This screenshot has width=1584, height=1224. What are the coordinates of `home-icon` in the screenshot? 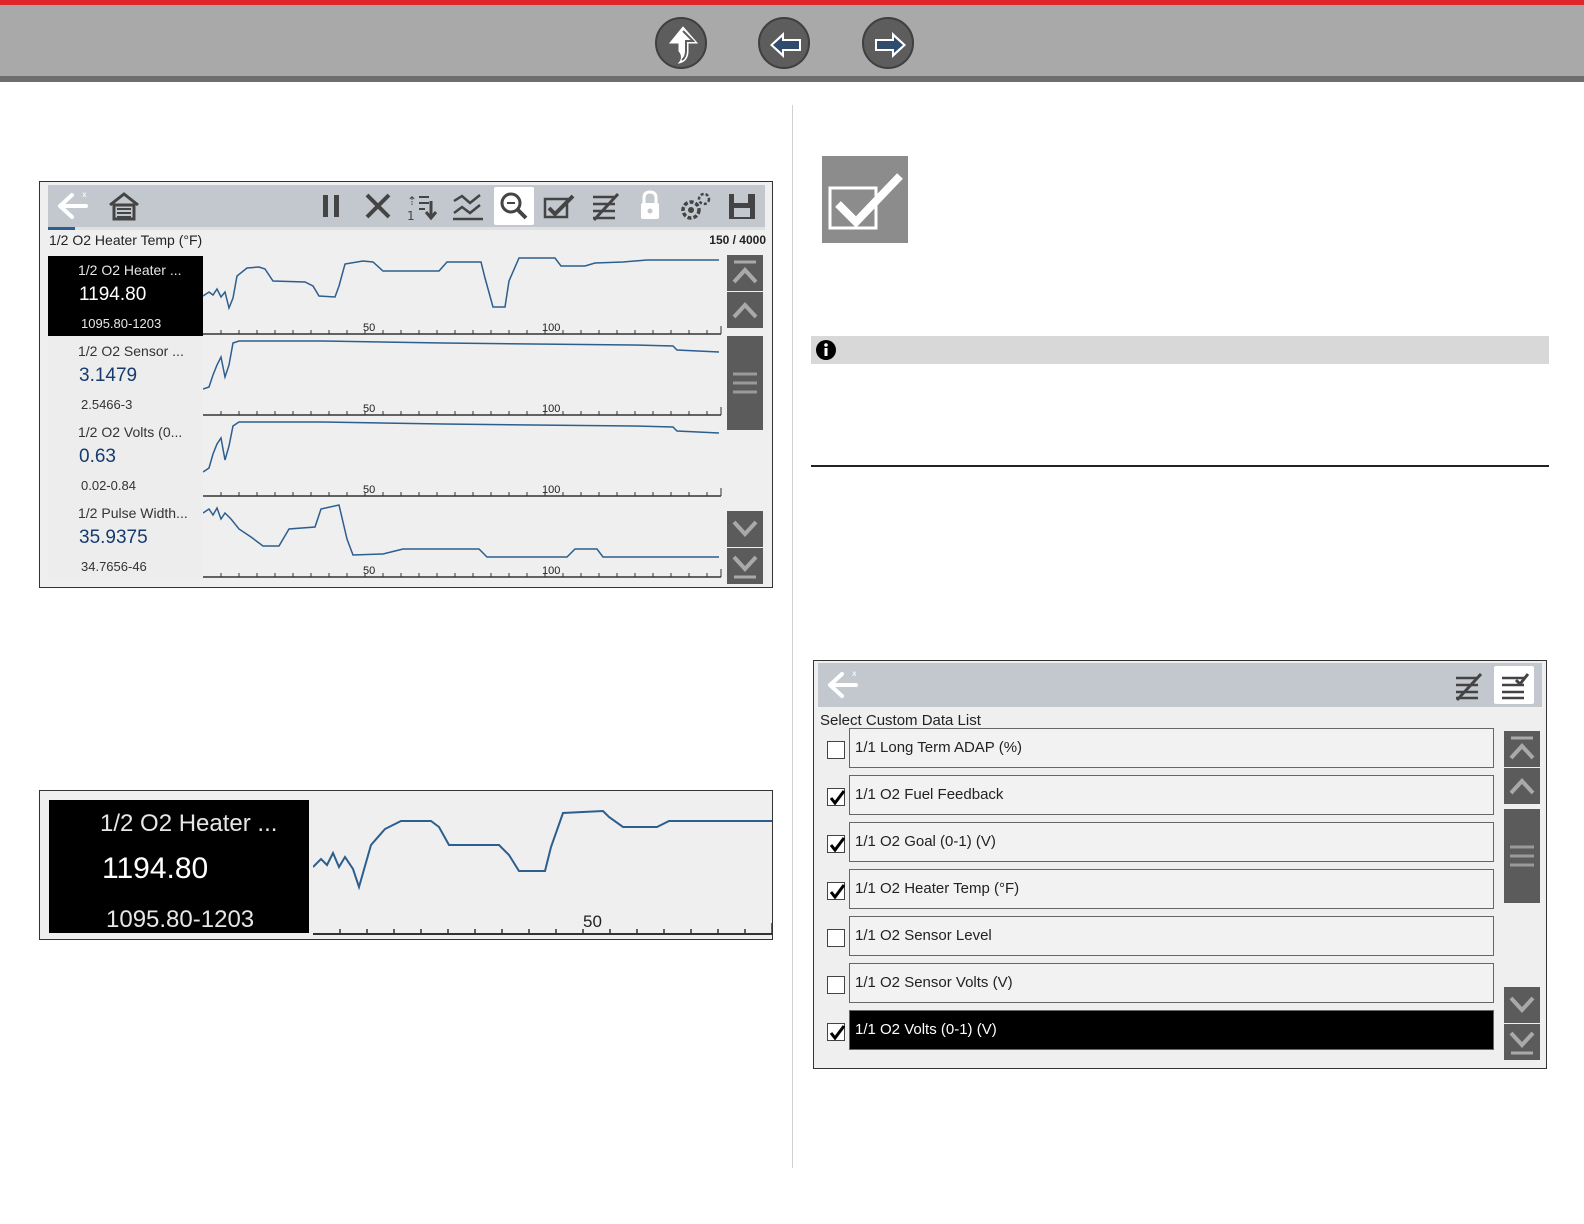 It's located at (124, 206).